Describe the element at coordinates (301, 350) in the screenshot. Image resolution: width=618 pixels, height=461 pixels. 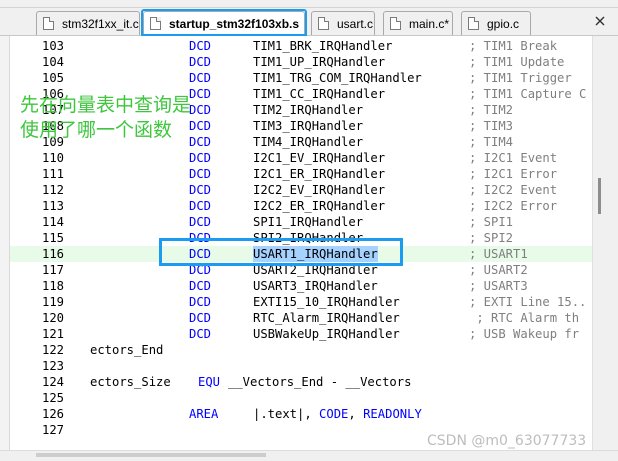
I see `code-line: 122 ectors_End` at that location.